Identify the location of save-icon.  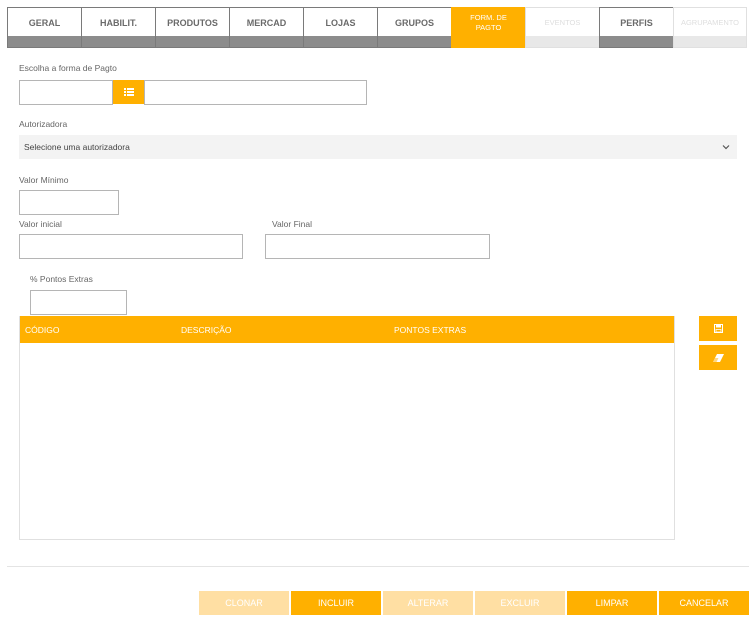
(718, 328).